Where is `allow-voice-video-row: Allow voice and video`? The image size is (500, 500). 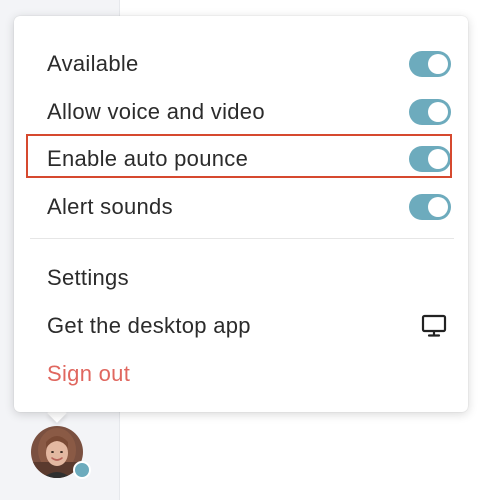 allow-voice-video-row: Allow voice and video is located at coordinates (249, 112).